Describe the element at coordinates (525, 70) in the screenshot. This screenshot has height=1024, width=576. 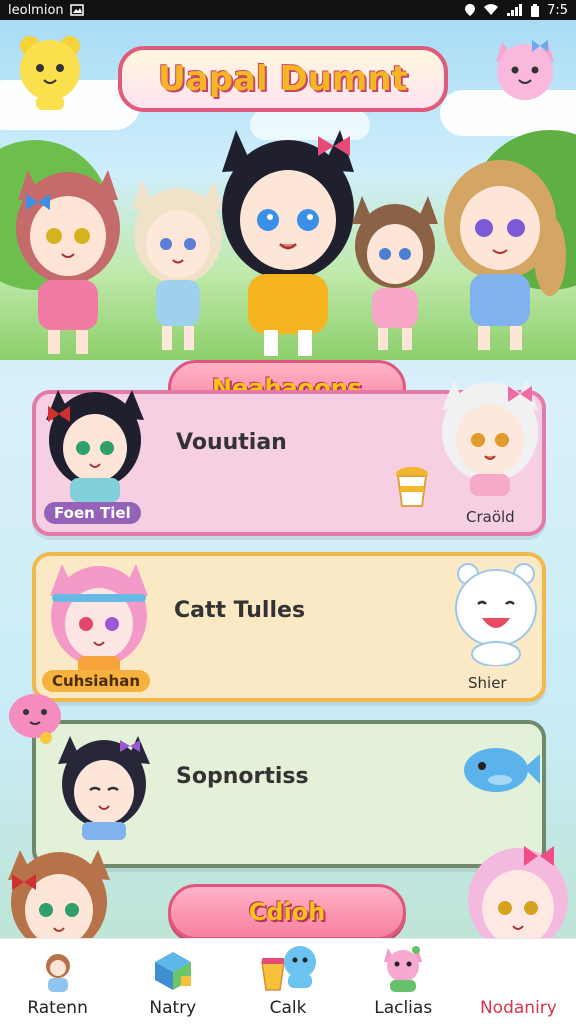
I see `pink-cat-mascot-icon` at that location.